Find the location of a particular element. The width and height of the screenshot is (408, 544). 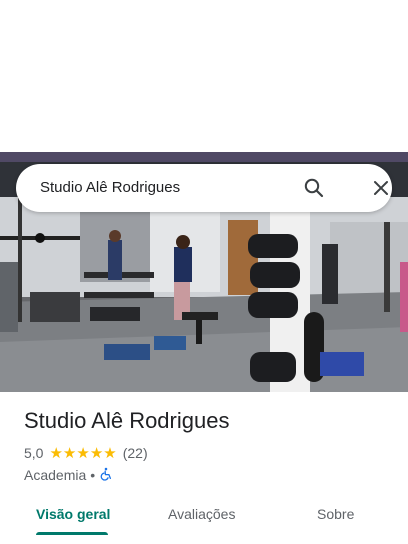

category-row: Academia • is located at coordinates (68, 475).